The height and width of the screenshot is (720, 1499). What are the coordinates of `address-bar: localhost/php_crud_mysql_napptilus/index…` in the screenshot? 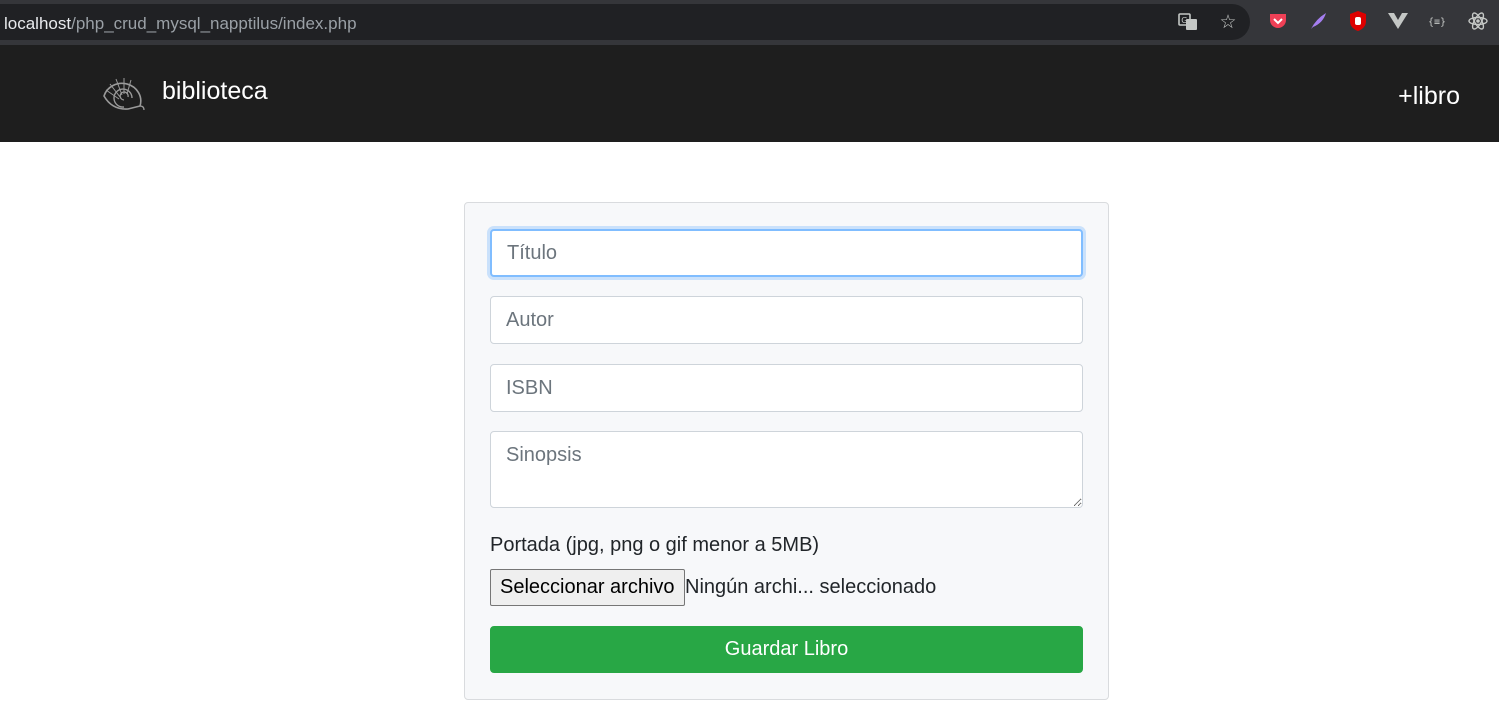 It's located at (625, 22).